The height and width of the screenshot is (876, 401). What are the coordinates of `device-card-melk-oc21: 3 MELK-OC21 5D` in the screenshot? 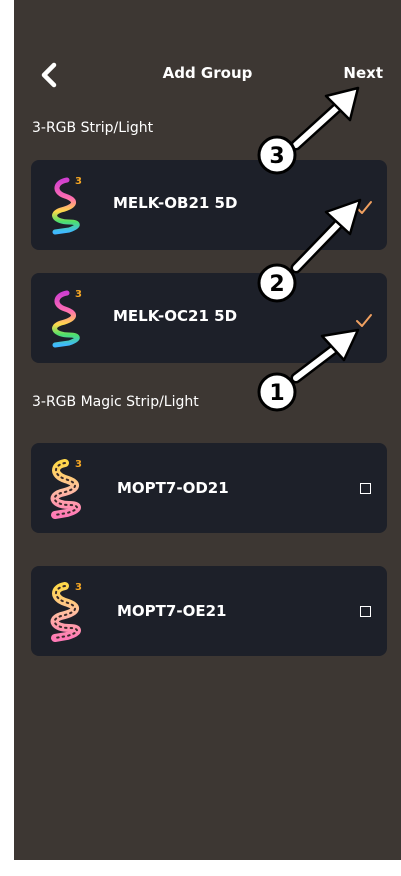 It's located at (209, 318).